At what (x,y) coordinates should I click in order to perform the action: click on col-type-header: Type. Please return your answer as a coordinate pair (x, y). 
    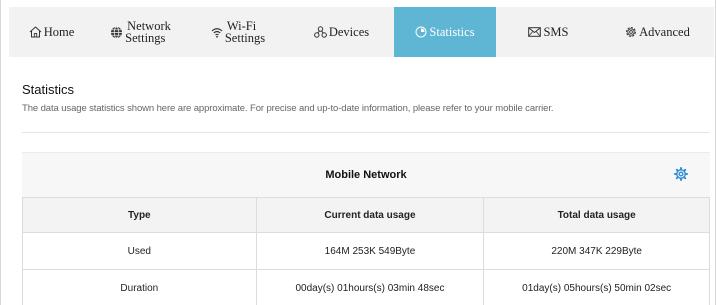
    Looking at the image, I should click on (139, 215).